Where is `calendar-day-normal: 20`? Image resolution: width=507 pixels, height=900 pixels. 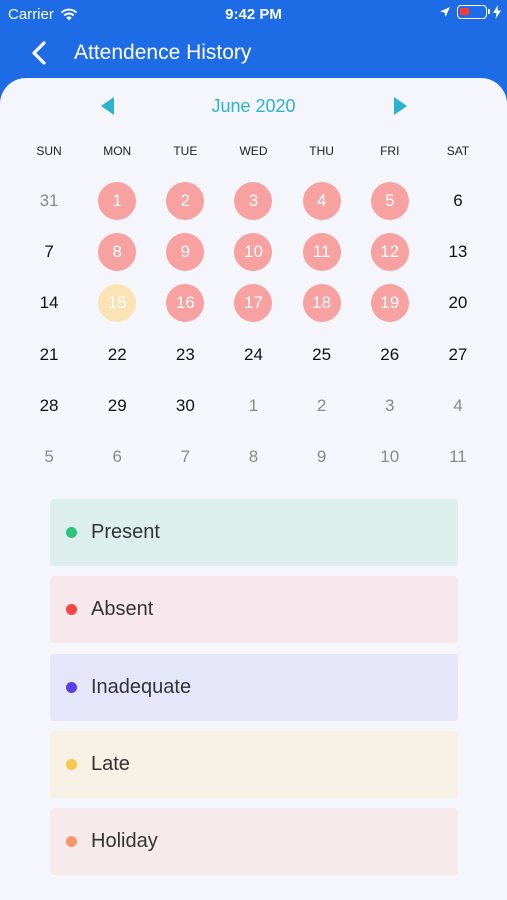
calendar-day-normal: 20 is located at coordinates (458, 303).